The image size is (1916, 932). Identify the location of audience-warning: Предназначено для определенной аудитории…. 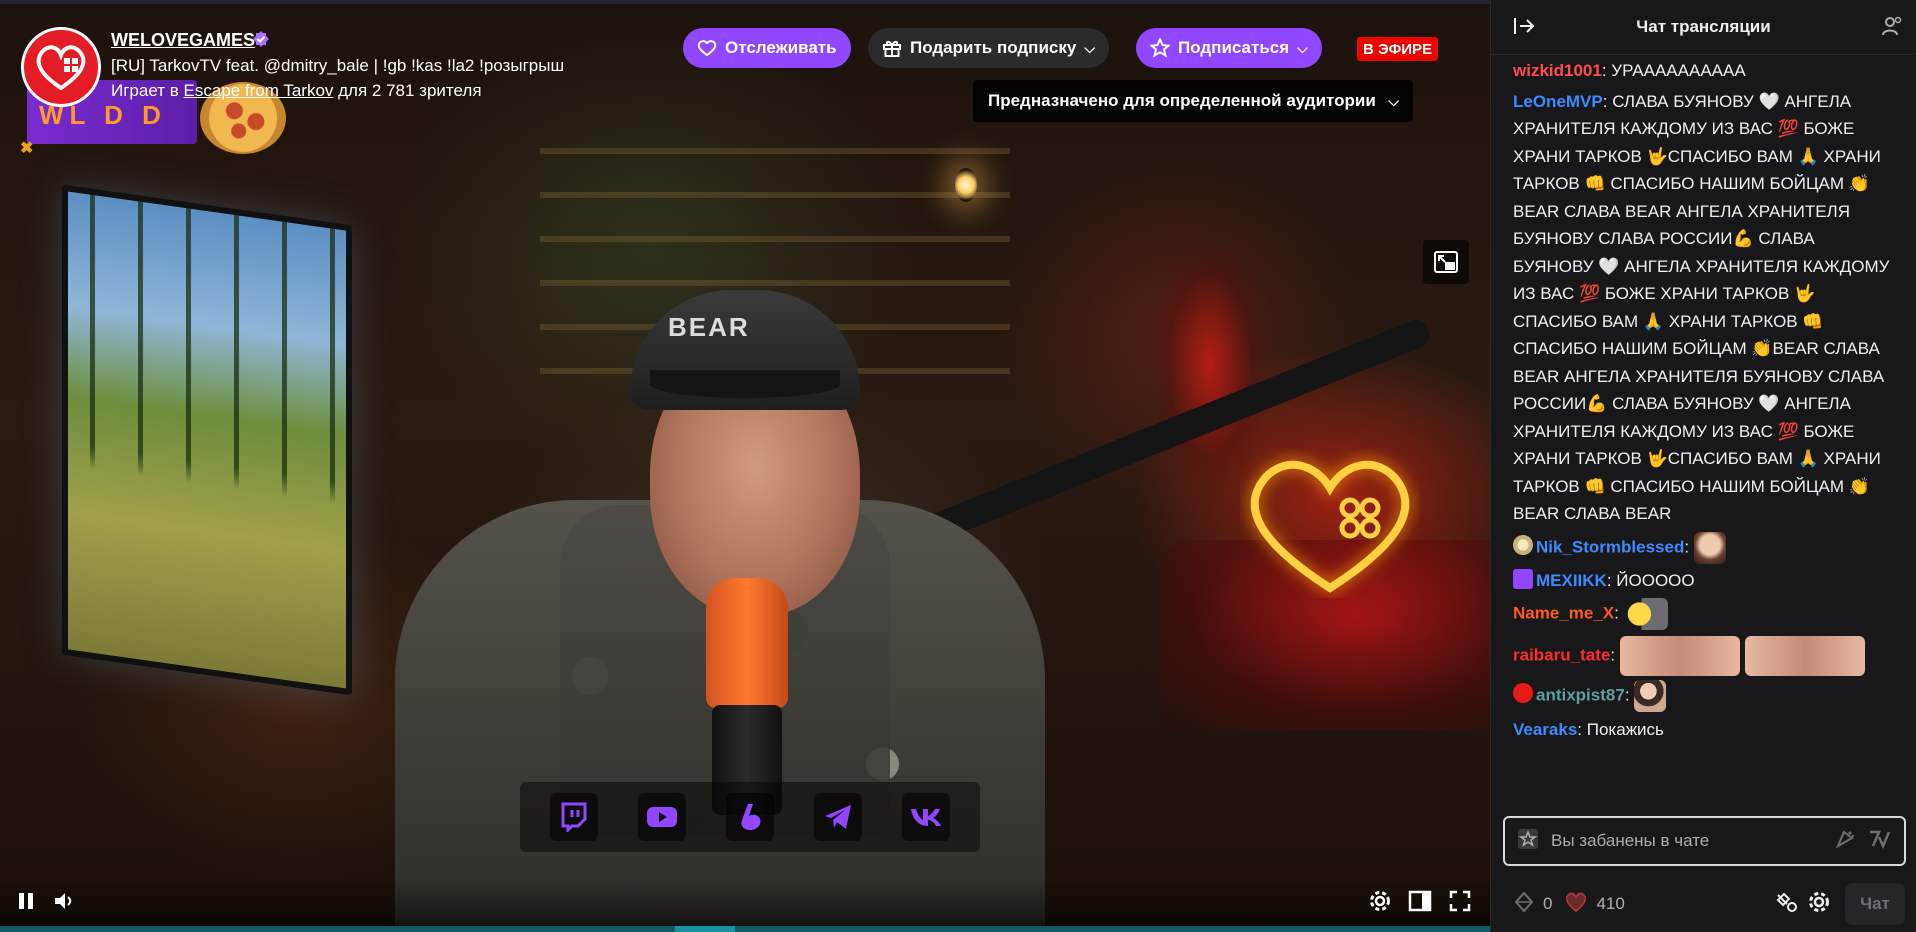
(1193, 101).